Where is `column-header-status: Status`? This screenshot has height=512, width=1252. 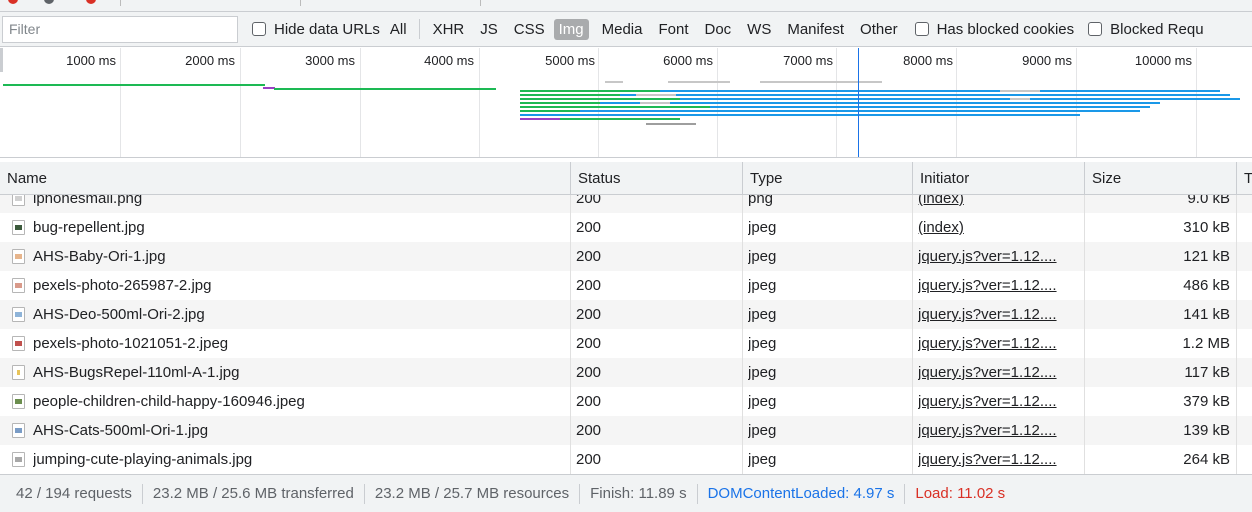 column-header-status: Status is located at coordinates (656, 178).